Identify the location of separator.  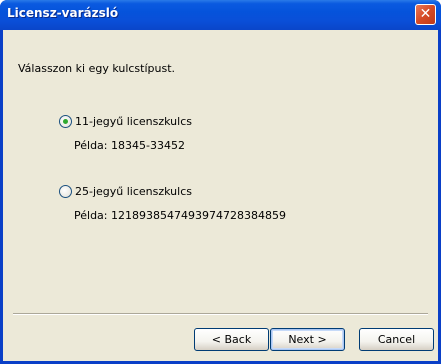
(220, 314).